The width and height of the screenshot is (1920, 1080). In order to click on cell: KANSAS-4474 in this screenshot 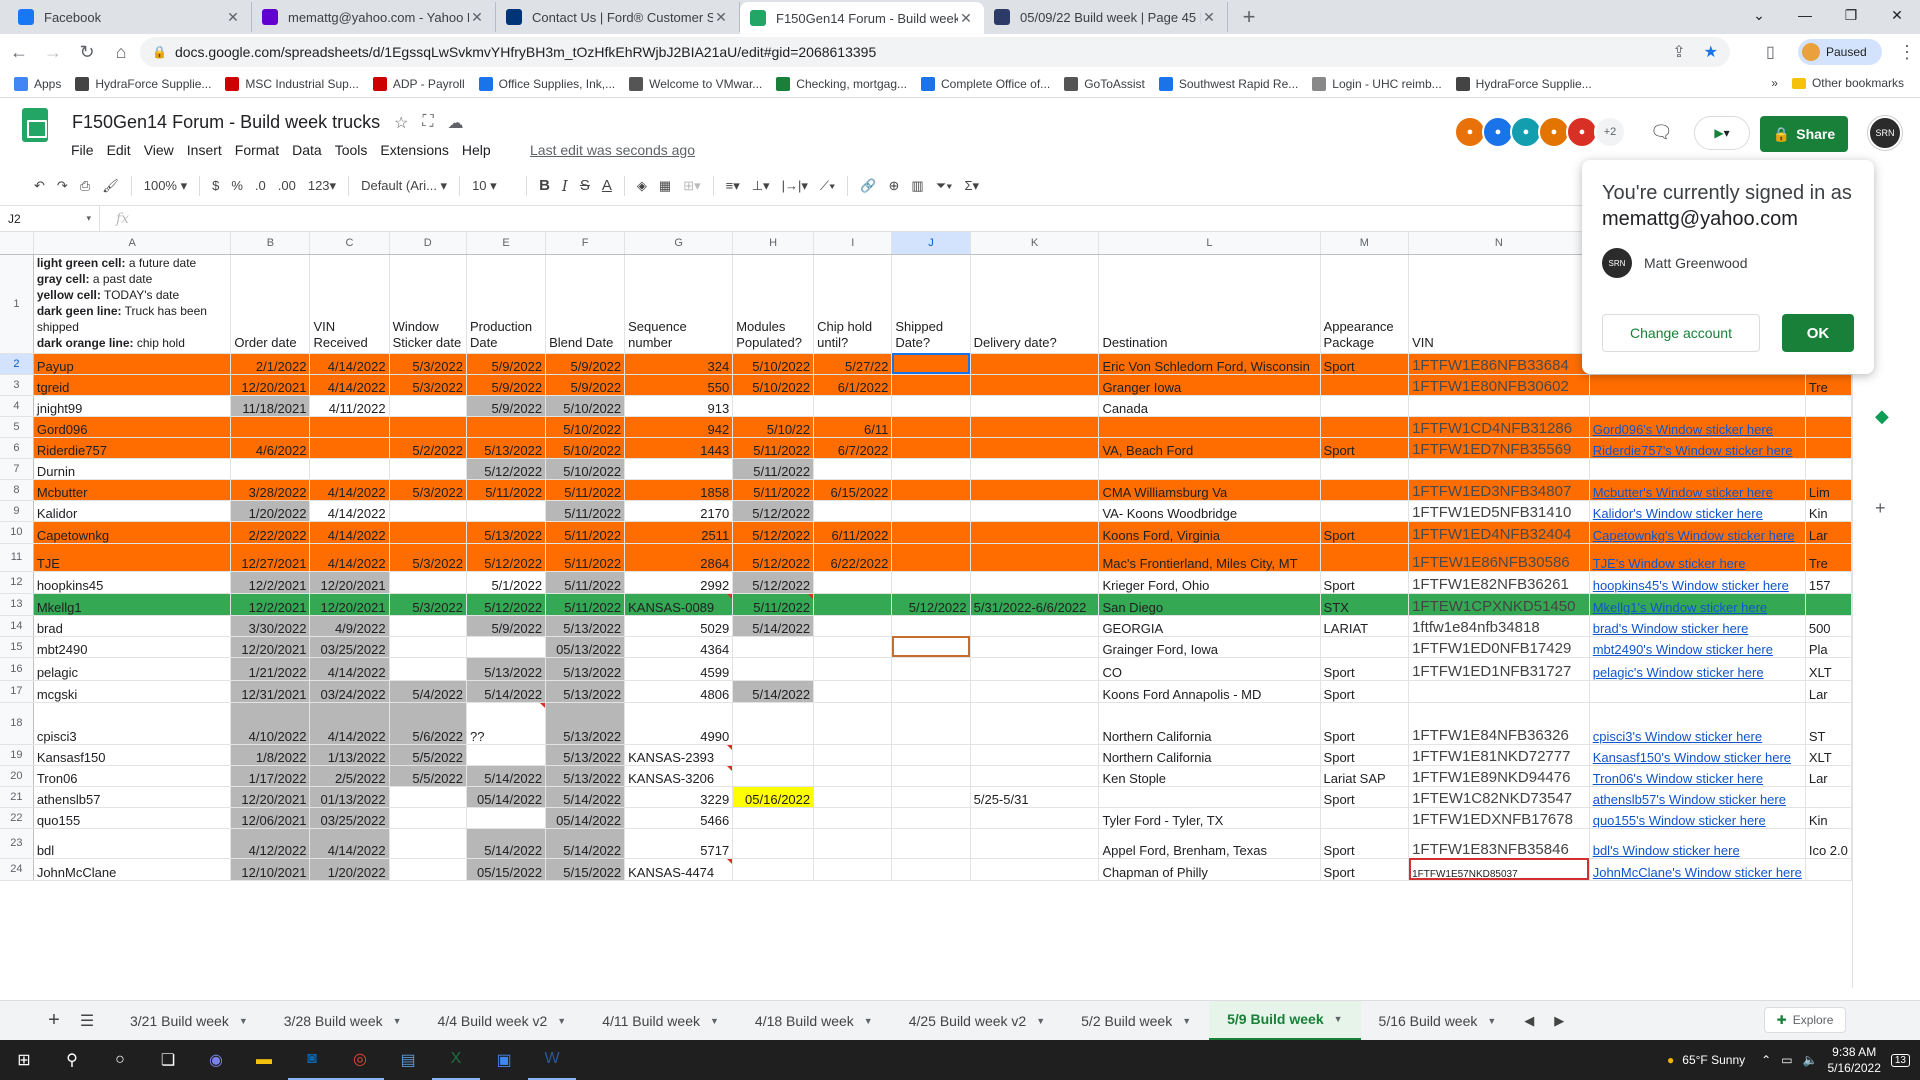, I will do `click(679, 869)`.